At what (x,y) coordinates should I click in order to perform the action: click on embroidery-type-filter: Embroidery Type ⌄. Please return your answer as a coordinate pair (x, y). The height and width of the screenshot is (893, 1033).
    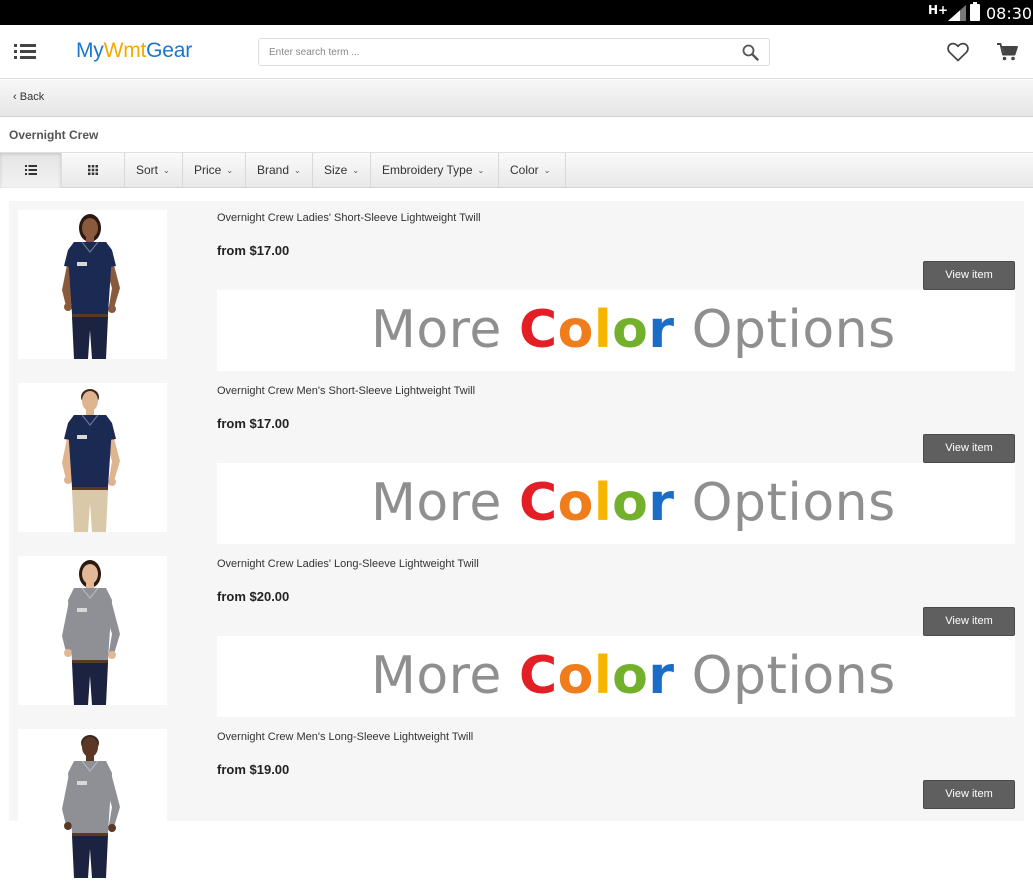
    Looking at the image, I should click on (434, 170).